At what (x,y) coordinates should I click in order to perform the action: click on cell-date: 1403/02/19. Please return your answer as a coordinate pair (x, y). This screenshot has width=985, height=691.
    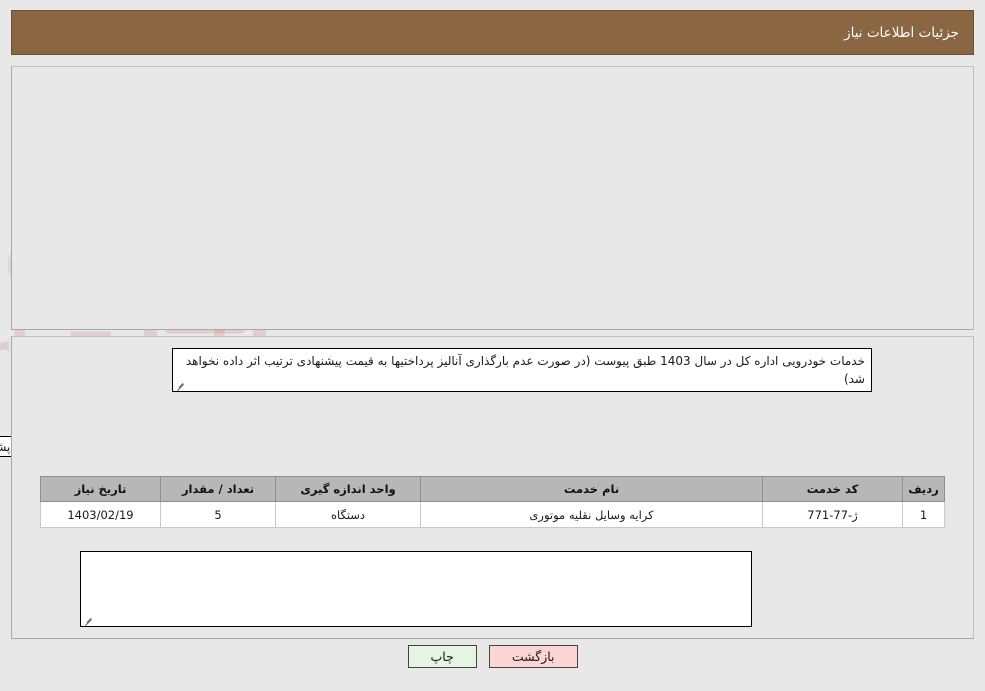
    Looking at the image, I should click on (100, 514).